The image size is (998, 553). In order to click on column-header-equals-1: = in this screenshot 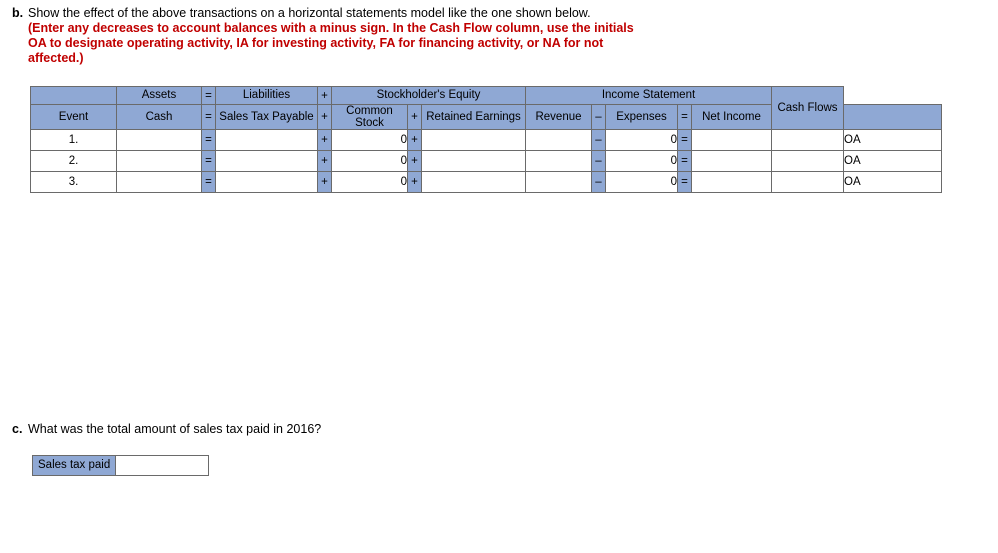, I will do `click(208, 117)`.